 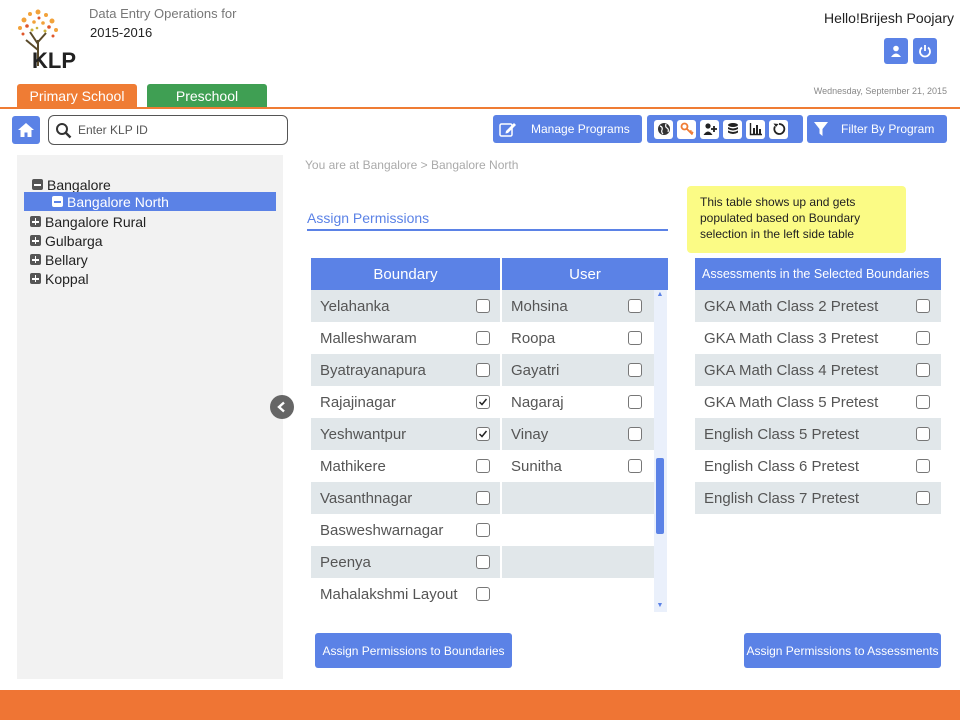 I want to click on boundary-row: Malleshwaram, so click(x=405, y=338).